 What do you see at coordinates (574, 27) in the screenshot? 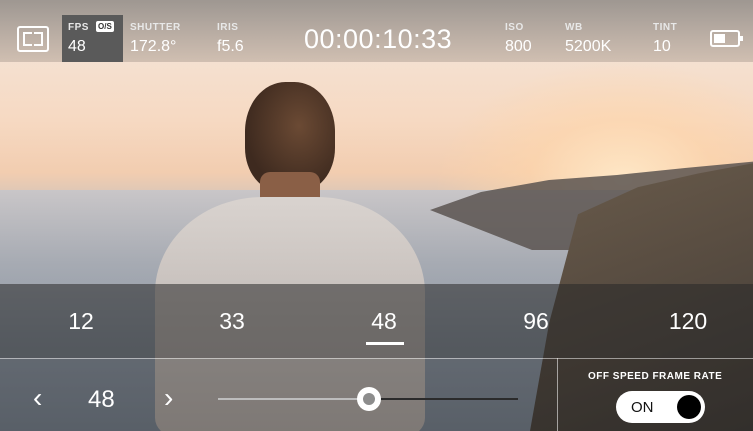
I see `wb-label: WB` at bounding box center [574, 27].